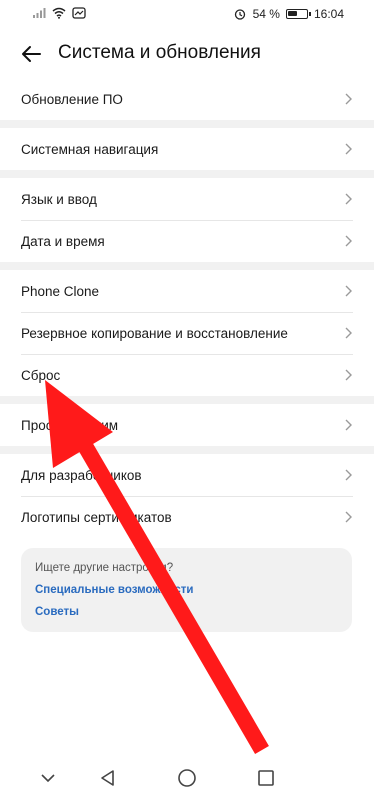 The image size is (374, 800). I want to click on settings-item-label: Резервное копирование и восстановление, so click(154, 333).